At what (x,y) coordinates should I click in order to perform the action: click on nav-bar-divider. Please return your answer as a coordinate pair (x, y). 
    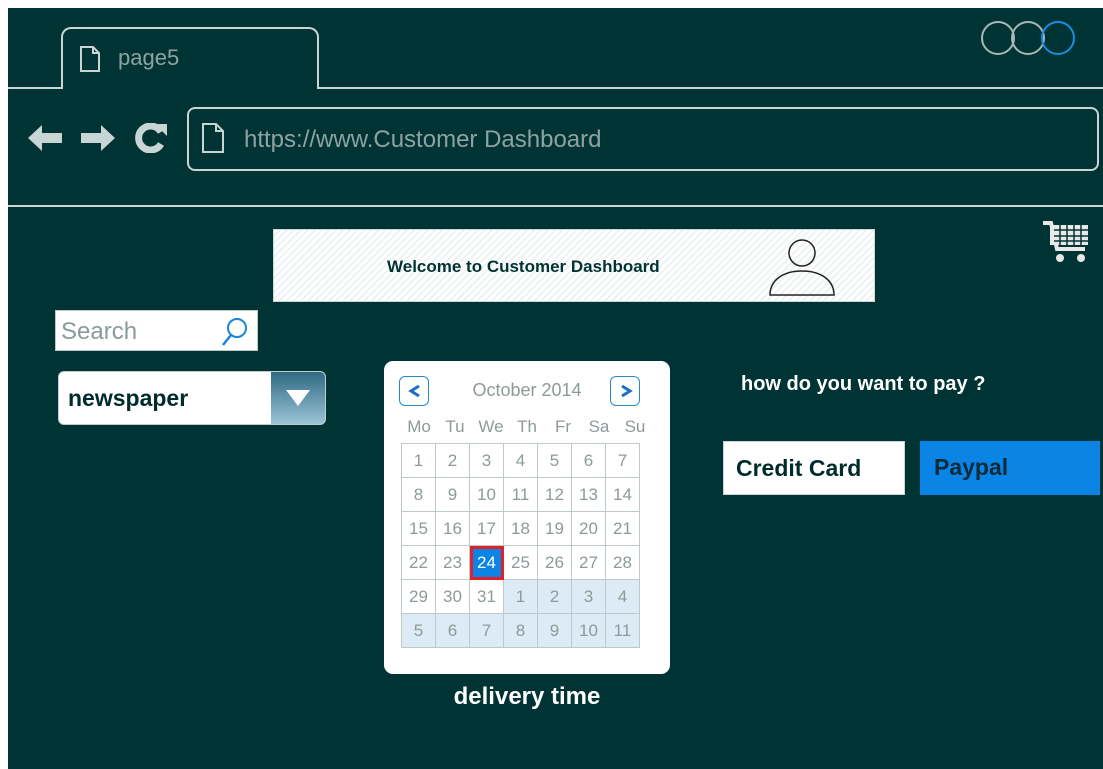
    Looking at the image, I should click on (555, 206).